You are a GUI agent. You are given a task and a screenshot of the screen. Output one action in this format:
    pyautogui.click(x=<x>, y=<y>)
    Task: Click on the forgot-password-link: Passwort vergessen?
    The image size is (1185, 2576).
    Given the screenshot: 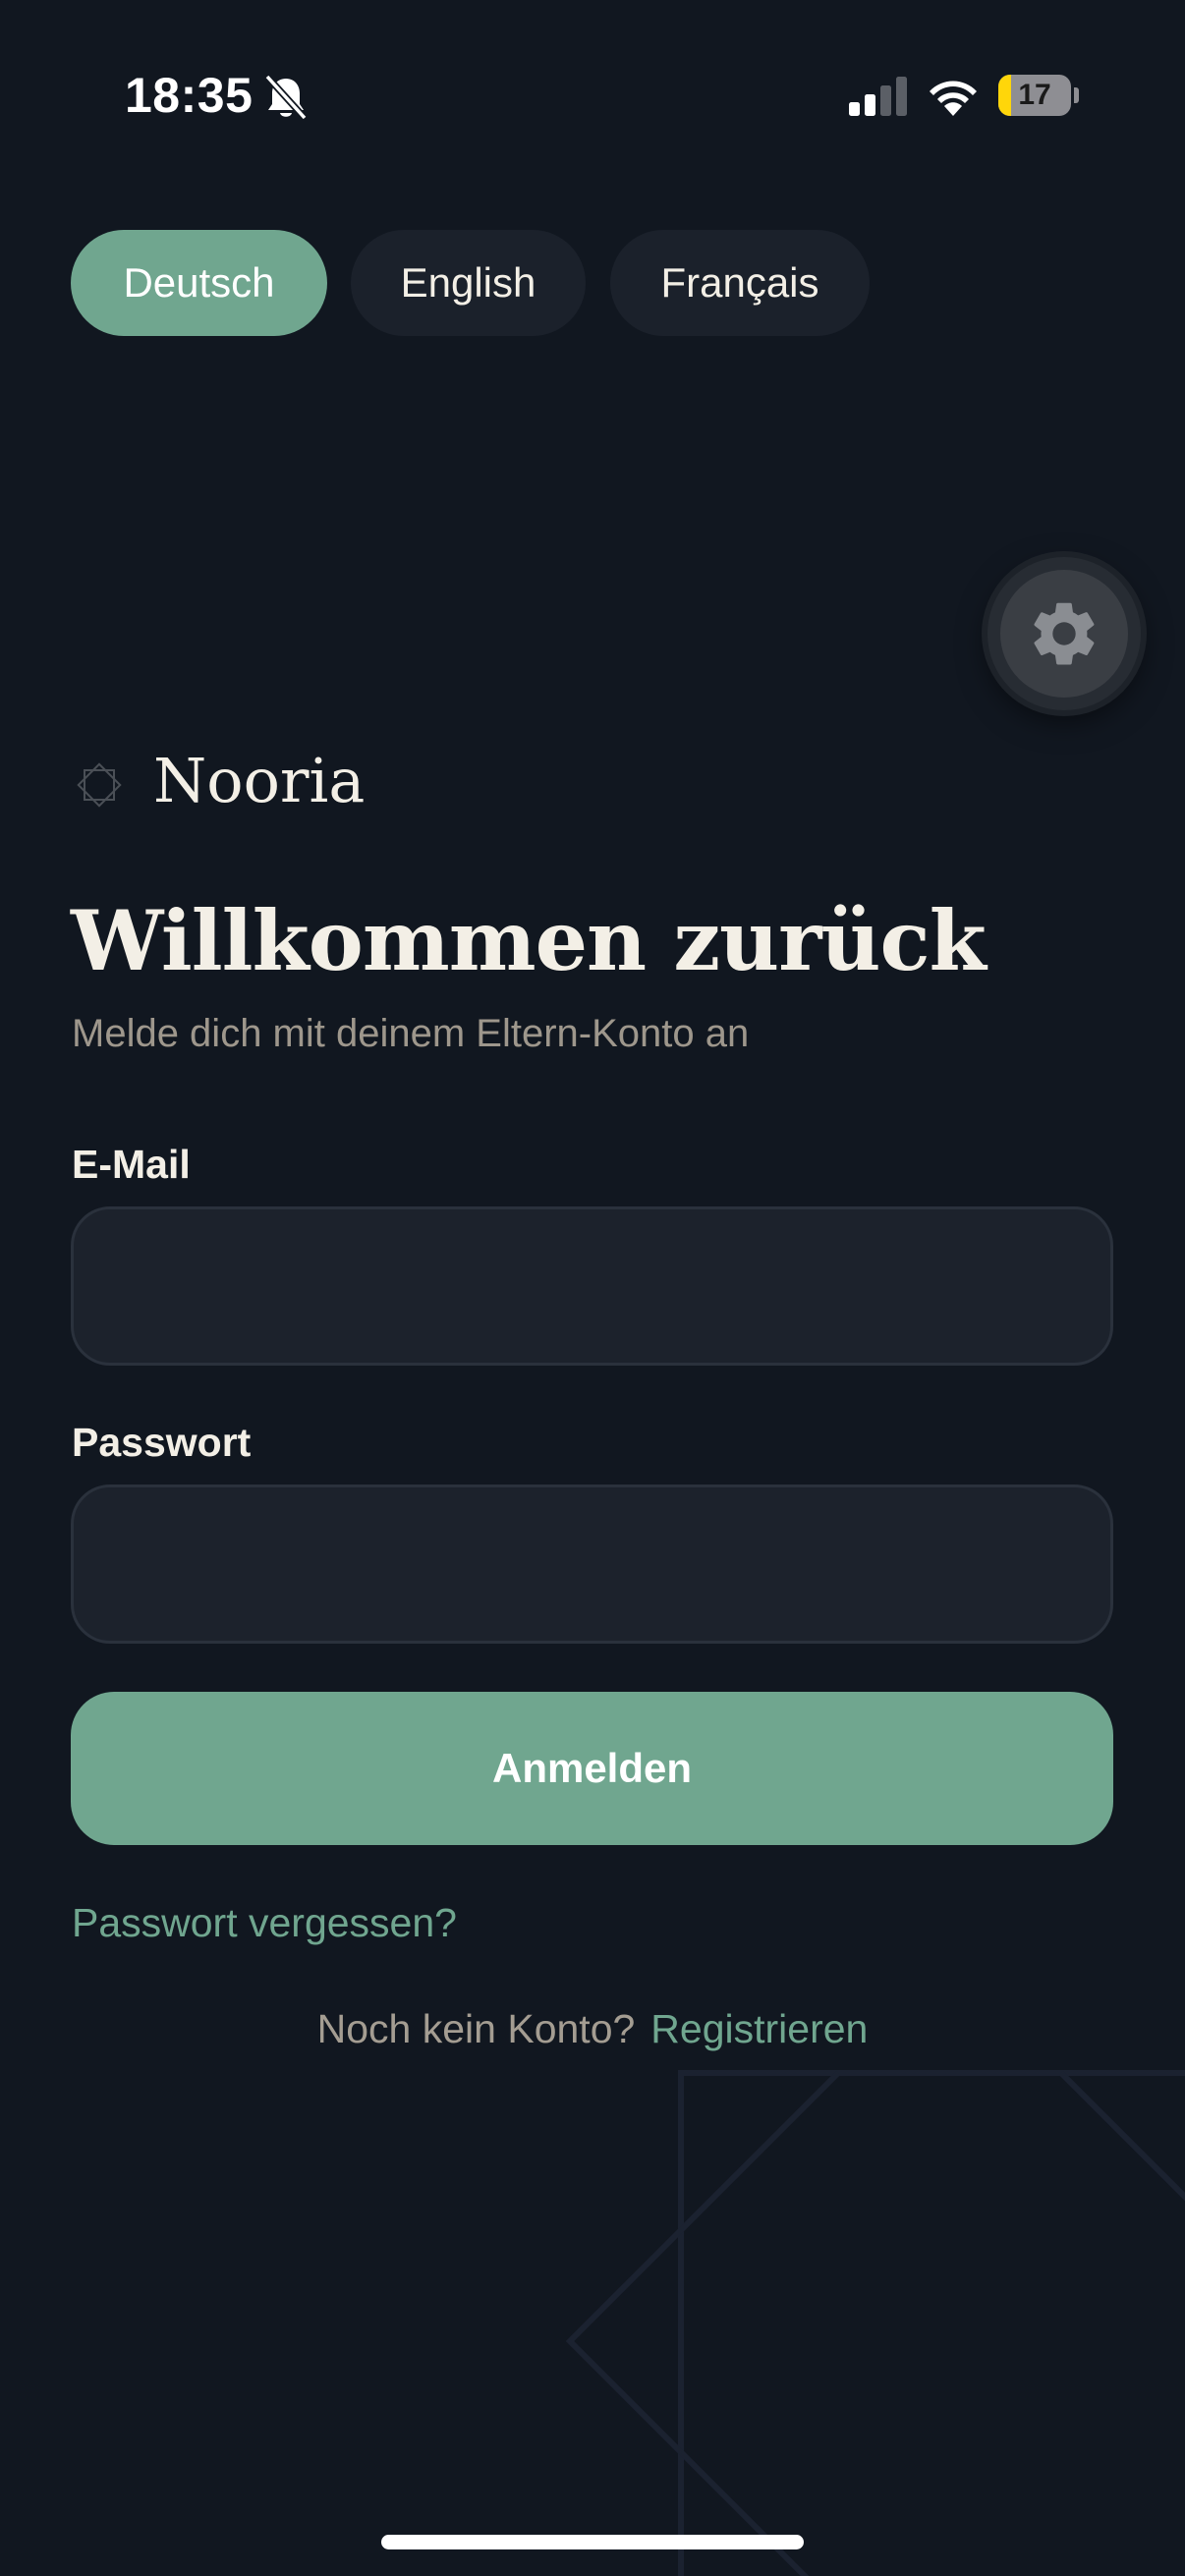 What is the action you would take?
    pyautogui.click(x=264, y=1923)
    